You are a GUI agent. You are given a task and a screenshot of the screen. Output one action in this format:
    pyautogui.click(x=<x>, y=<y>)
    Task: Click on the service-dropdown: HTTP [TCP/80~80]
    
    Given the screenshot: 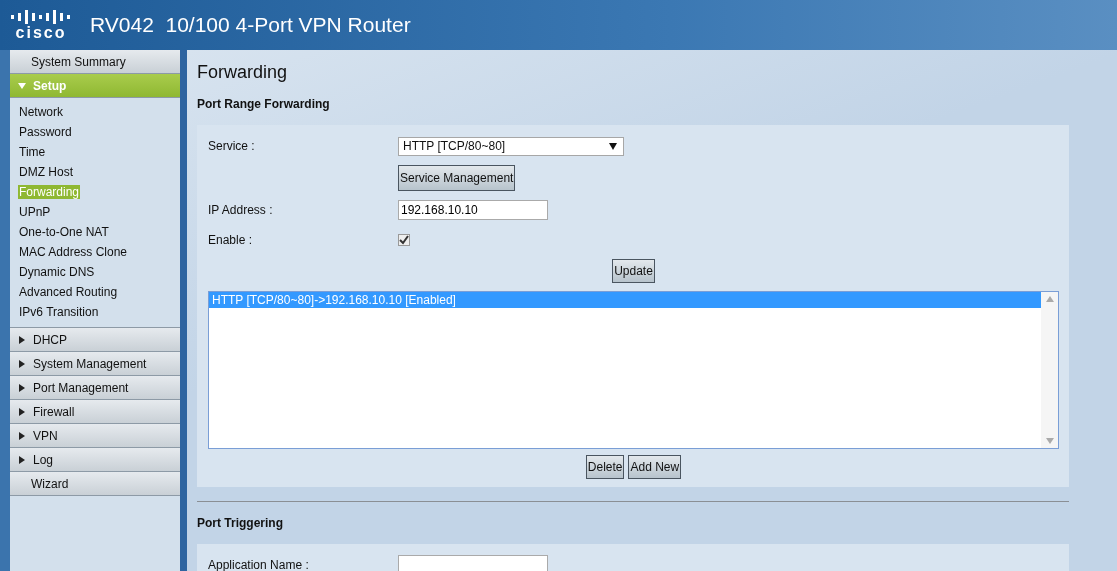 What is the action you would take?
    pyautogui.click(x=511, y=146)
    